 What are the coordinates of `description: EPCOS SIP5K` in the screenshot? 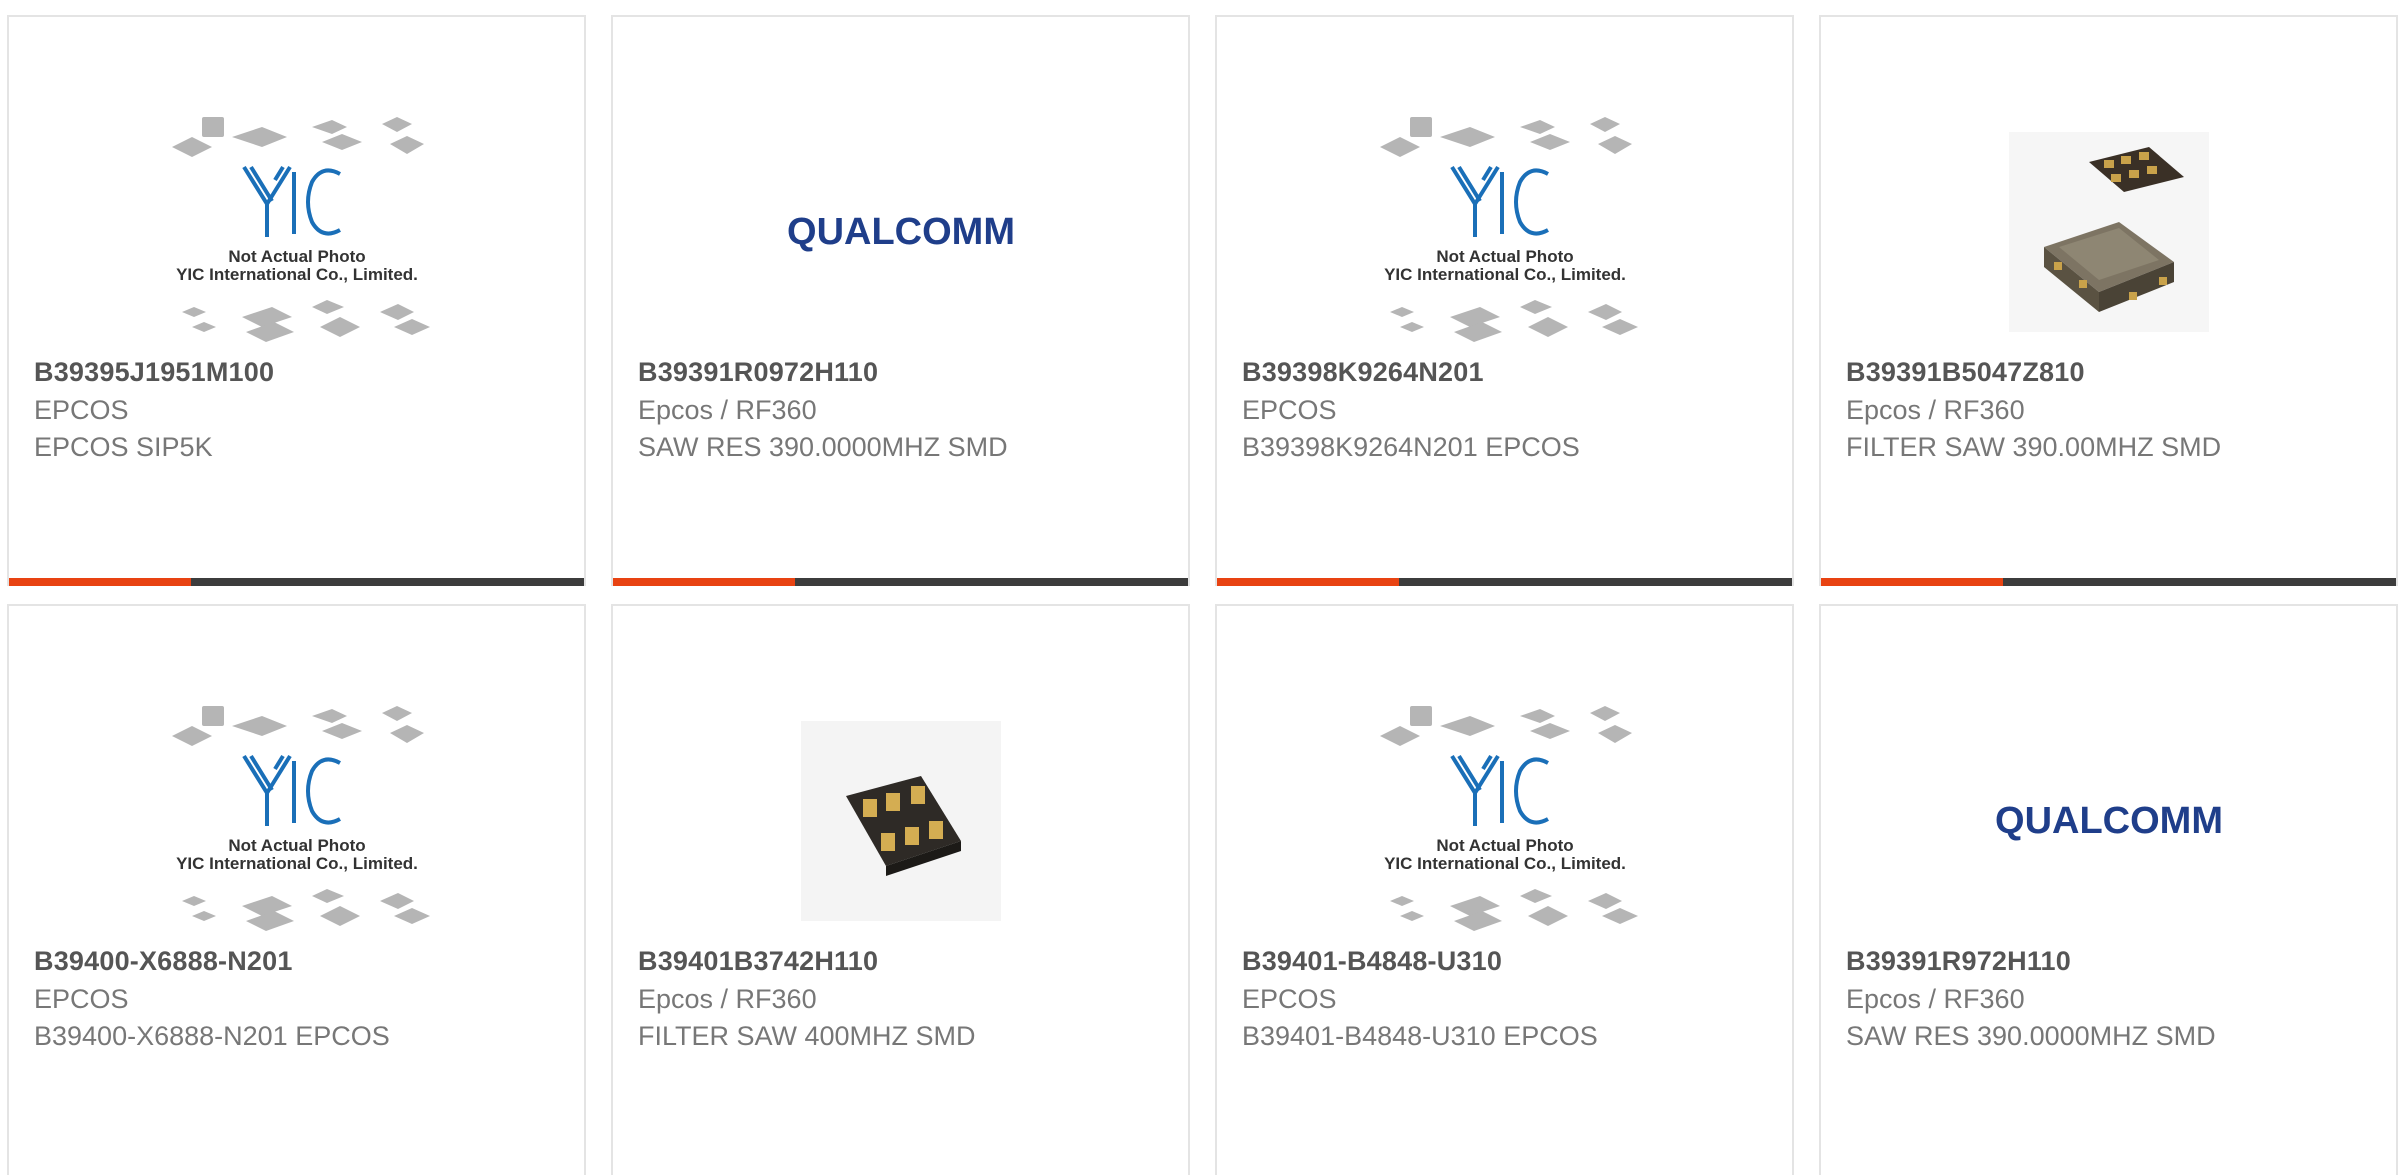 It's located at (123, 447).